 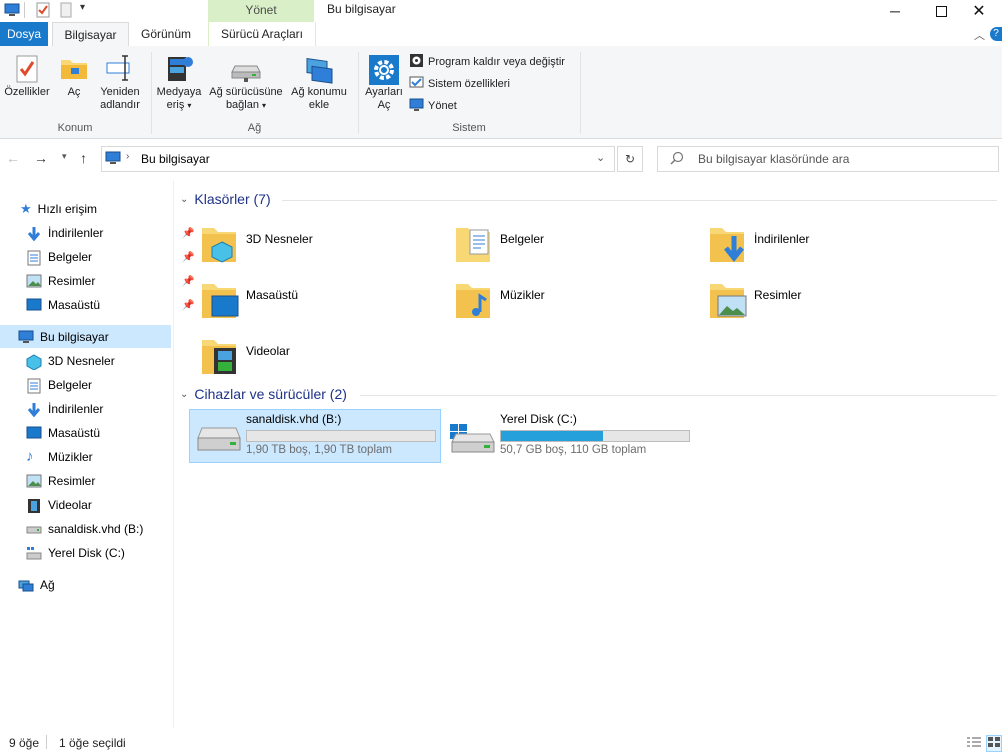 I want to click on nav-network: Ağ, so click(x=36, y=585).